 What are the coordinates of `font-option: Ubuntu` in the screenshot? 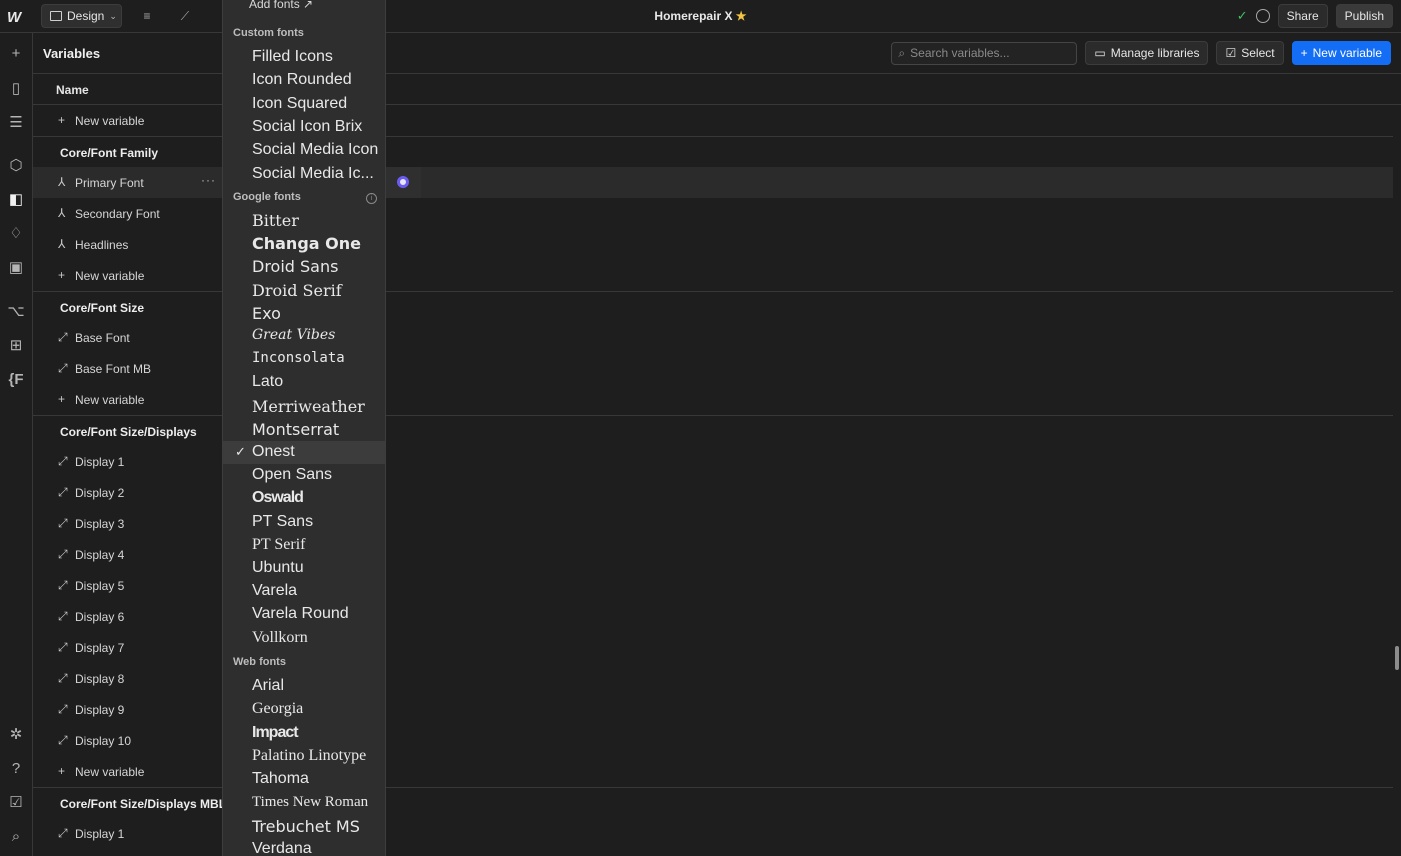 It's located at (304, 568).